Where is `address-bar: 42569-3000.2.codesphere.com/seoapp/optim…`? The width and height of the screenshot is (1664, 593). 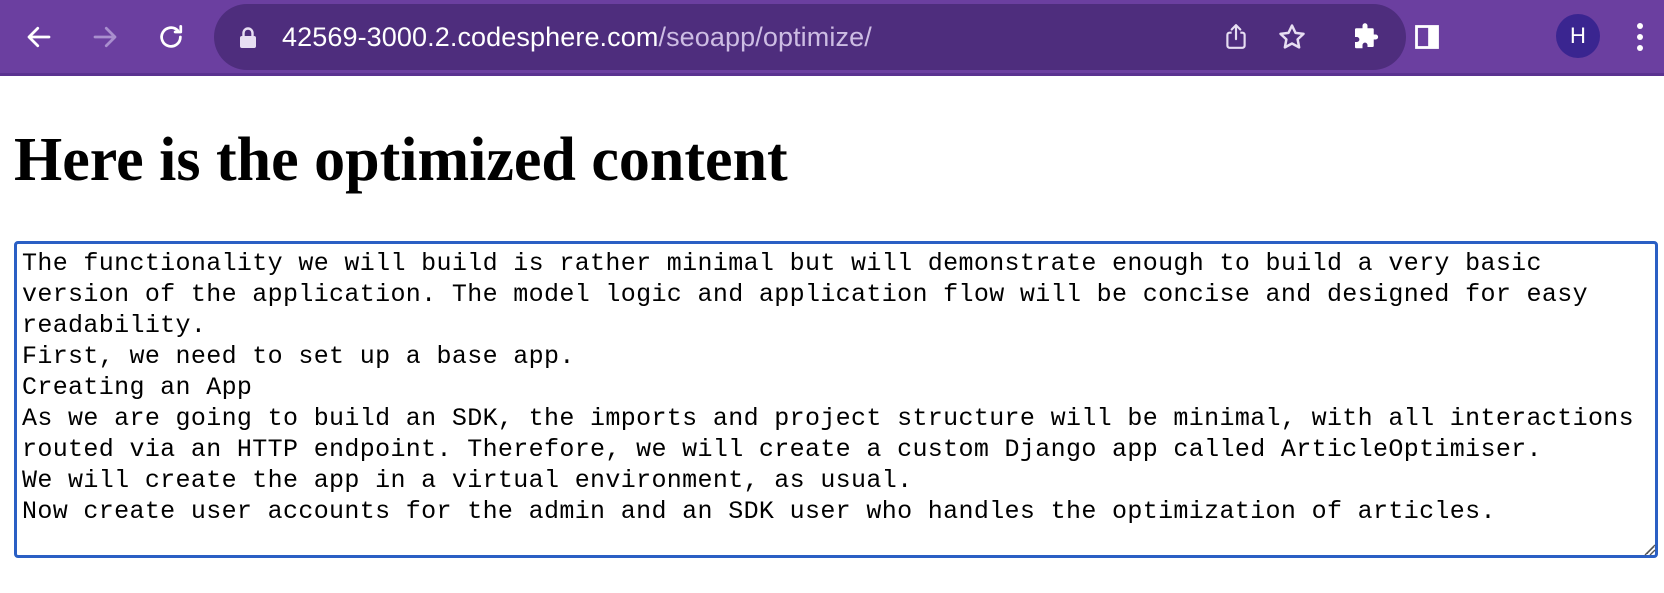
address-bar: 42569-3000.2.codesphere.com/seoapp/optim… is located at coordinates (810, 37).